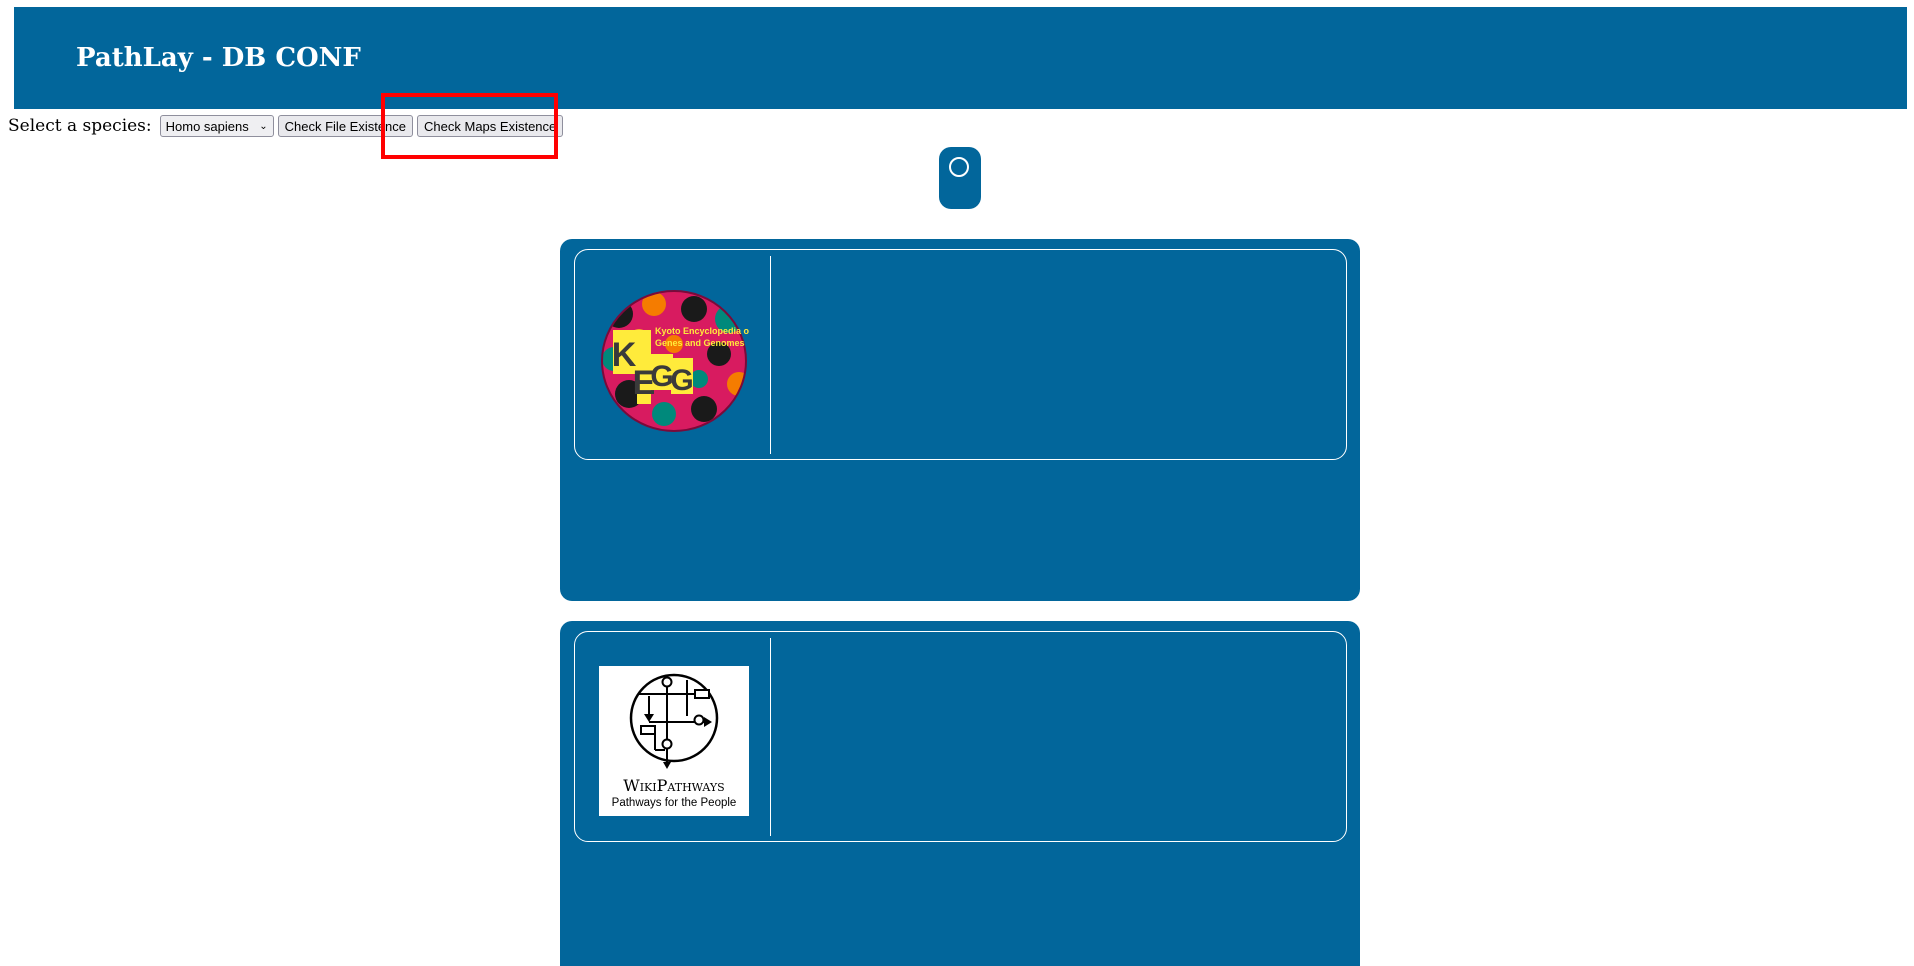 Image resolution: width=1914 pixels, height=966 pixels. What do you see at coordinates (674, 741) in the screenshot?
I see `wikipathways-logo: WikiPathways Pathways for the People` at bounding box center [674, 741].